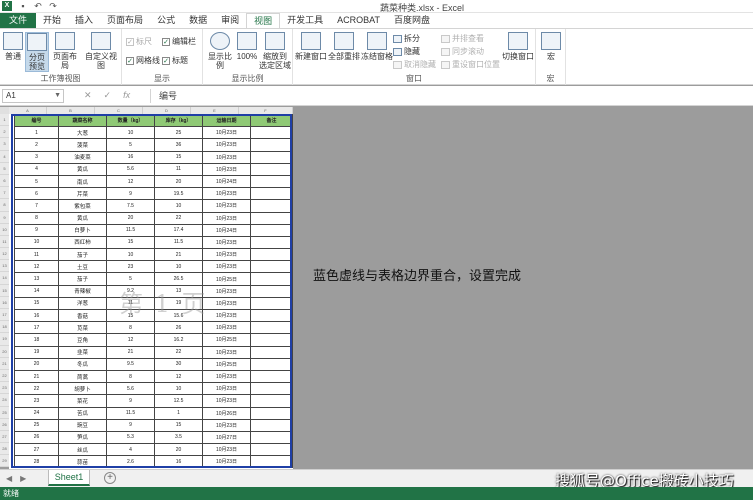  What do you see at coordinates (247, 46) in the screenshot?
I see `zoom-100-button: 100%` at bounding box center [247, 46].